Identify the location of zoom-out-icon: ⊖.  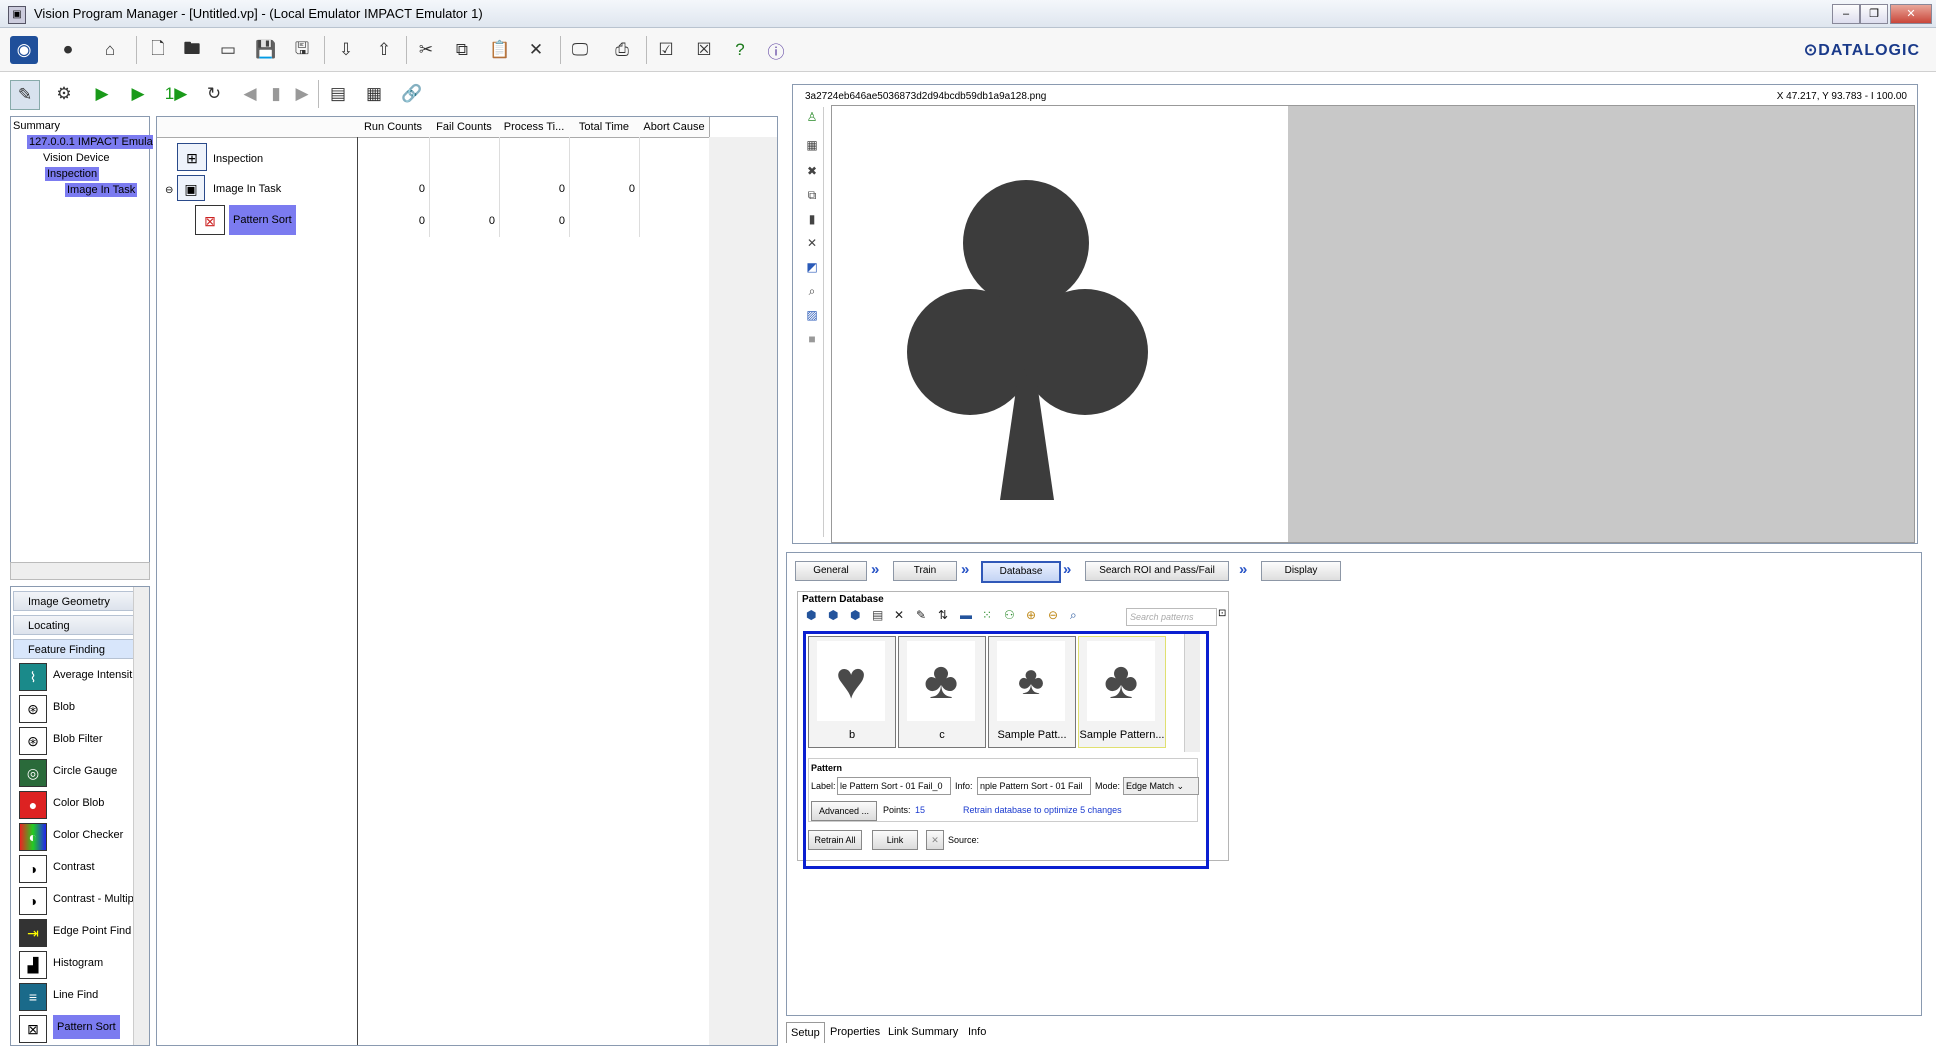
(1053, 615).